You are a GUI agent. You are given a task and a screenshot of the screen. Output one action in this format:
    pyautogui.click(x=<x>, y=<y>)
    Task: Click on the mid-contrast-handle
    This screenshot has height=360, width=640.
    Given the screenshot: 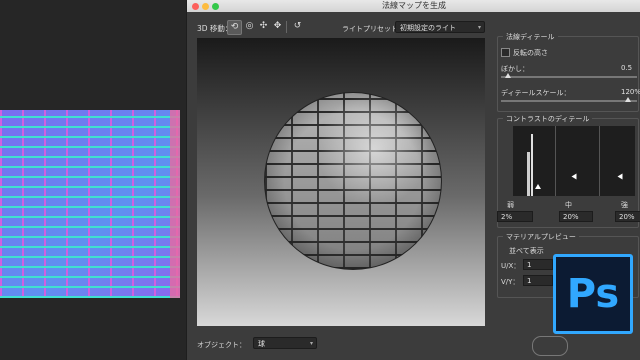 What is the action you would take?
    pyautogui.click(x=574, y=176)
    